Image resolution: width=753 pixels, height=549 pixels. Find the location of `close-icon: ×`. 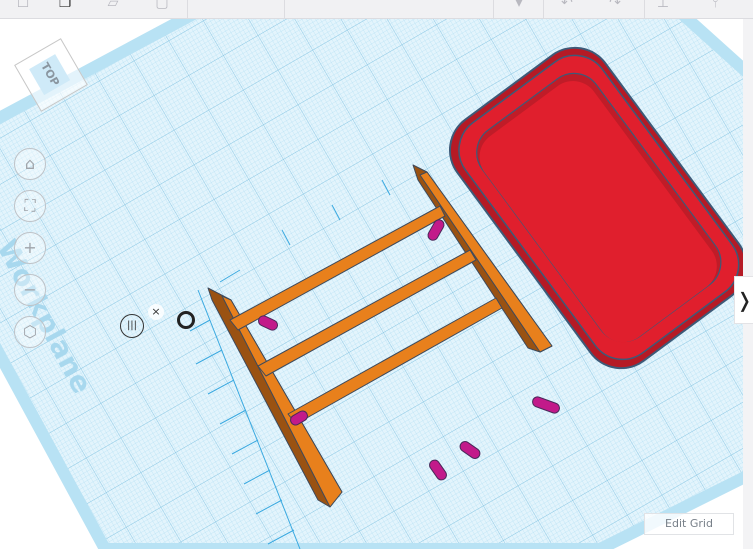

close-icon: × is located at coordinates (156, 311).